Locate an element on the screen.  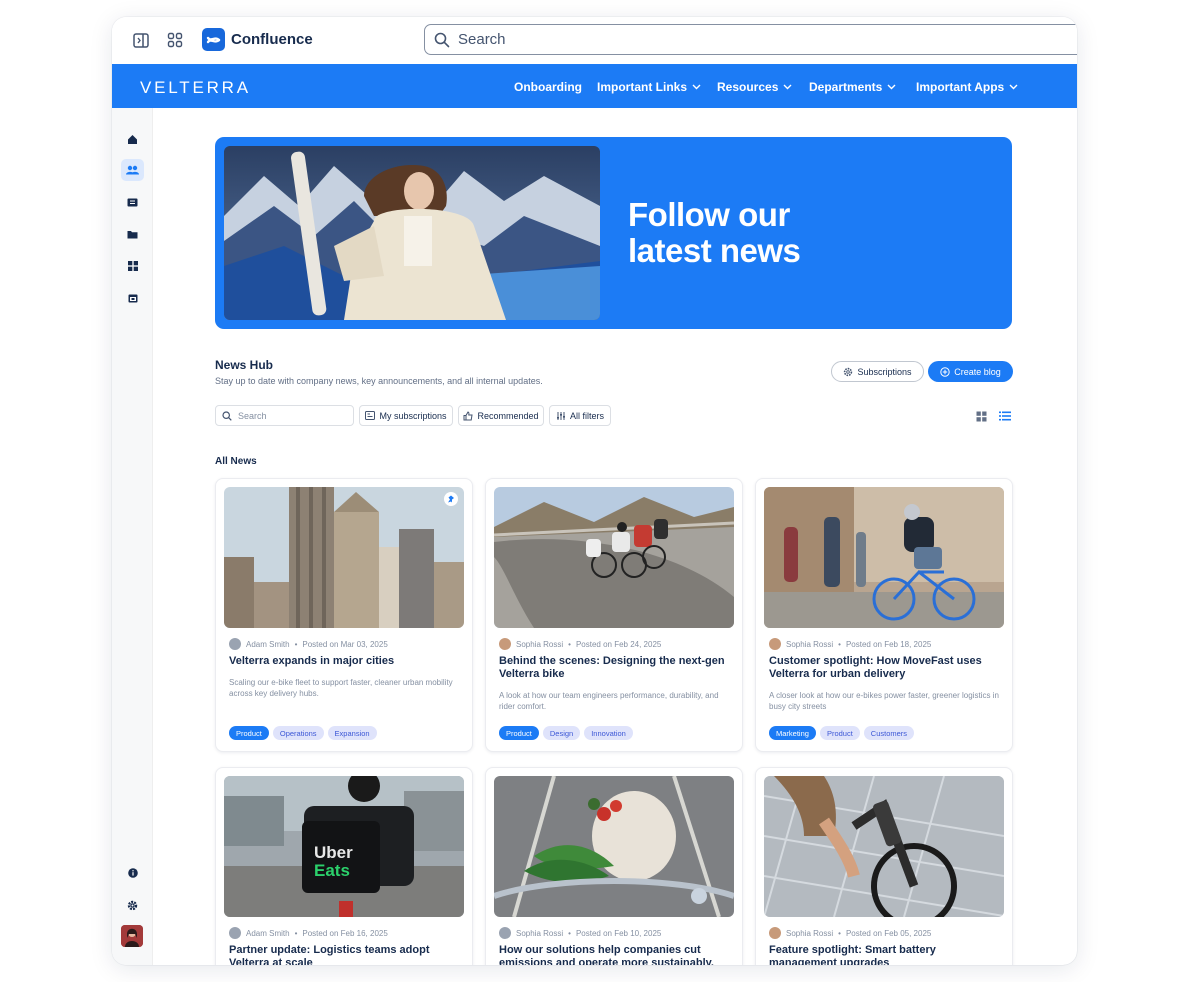
grid-view-icon is located at coordinates (981, 416).